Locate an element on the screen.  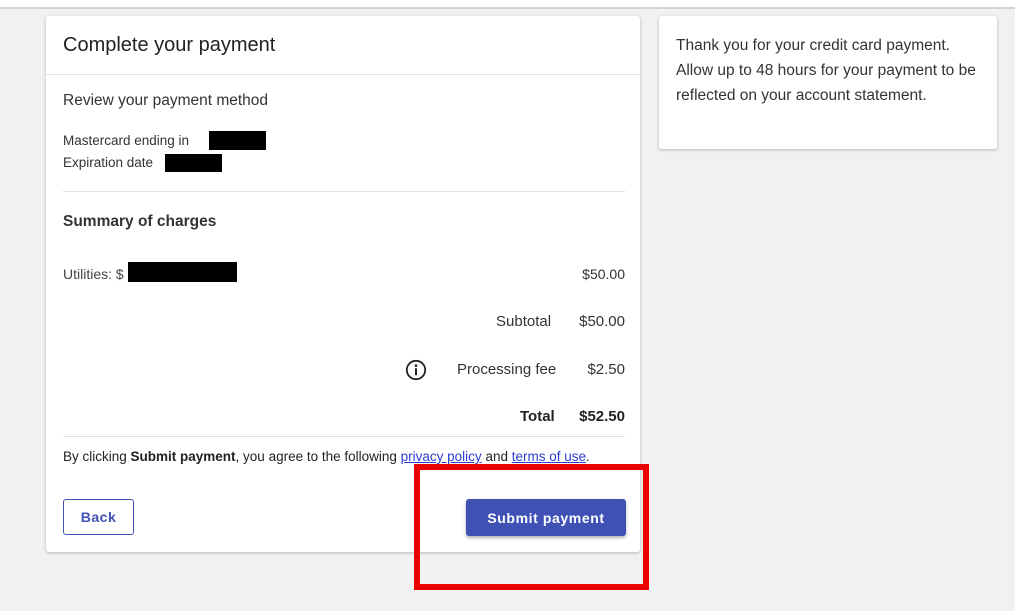
redacted-card-number is located at coordinates (237, 140).